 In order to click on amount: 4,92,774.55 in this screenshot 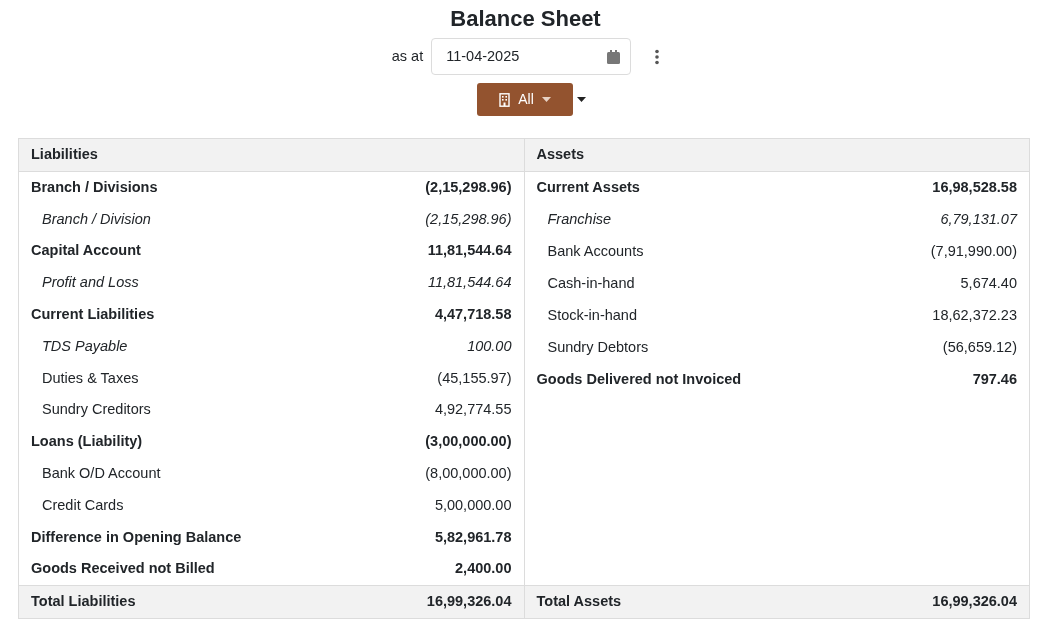, I will do `click(473, 410)`.